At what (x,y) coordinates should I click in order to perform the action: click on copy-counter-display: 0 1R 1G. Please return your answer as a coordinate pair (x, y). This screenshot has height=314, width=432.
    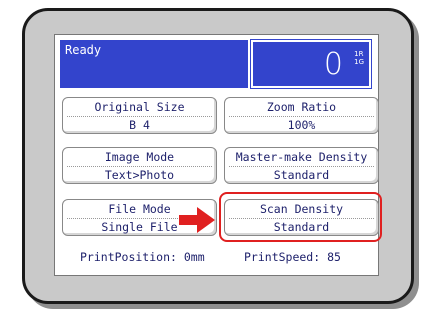
    Looking at the image, I should click on (311, 64).